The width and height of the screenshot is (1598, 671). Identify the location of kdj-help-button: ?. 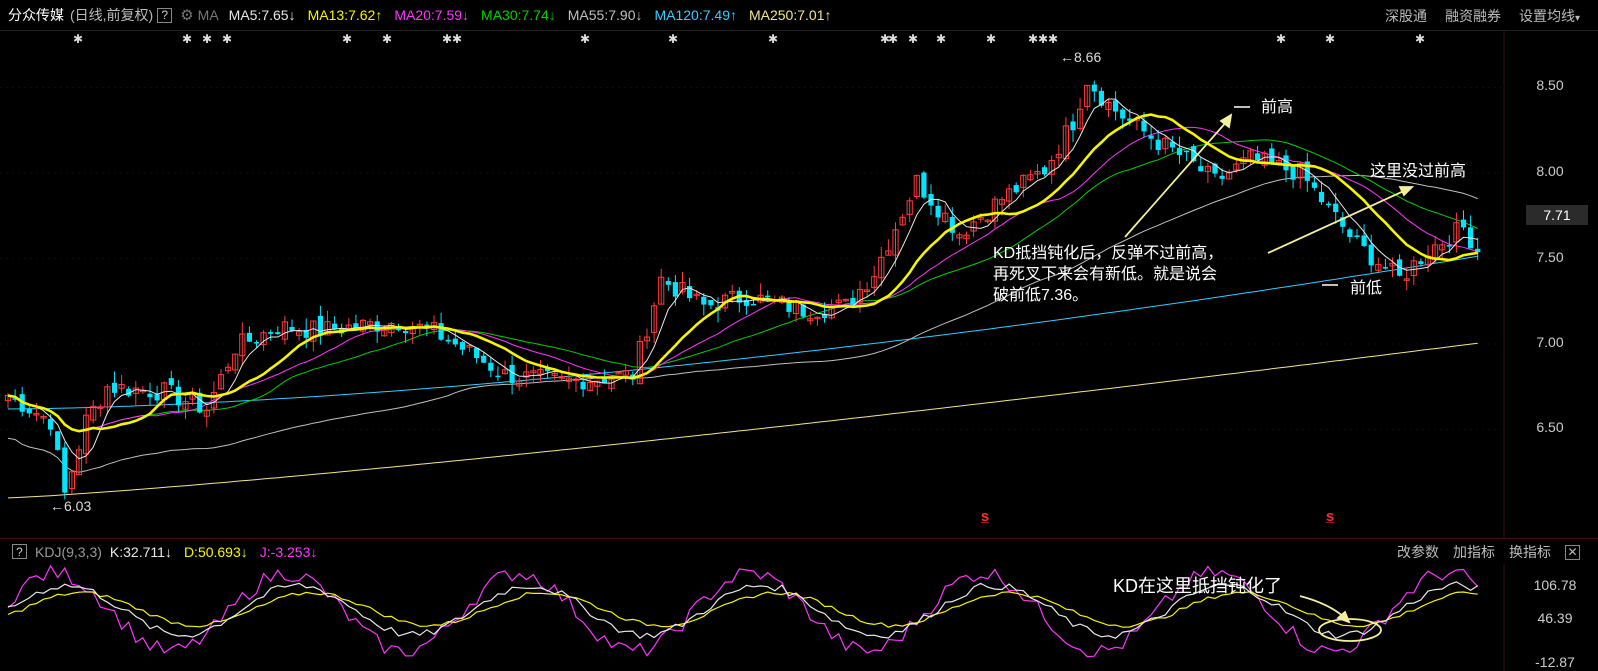
(19, 551).